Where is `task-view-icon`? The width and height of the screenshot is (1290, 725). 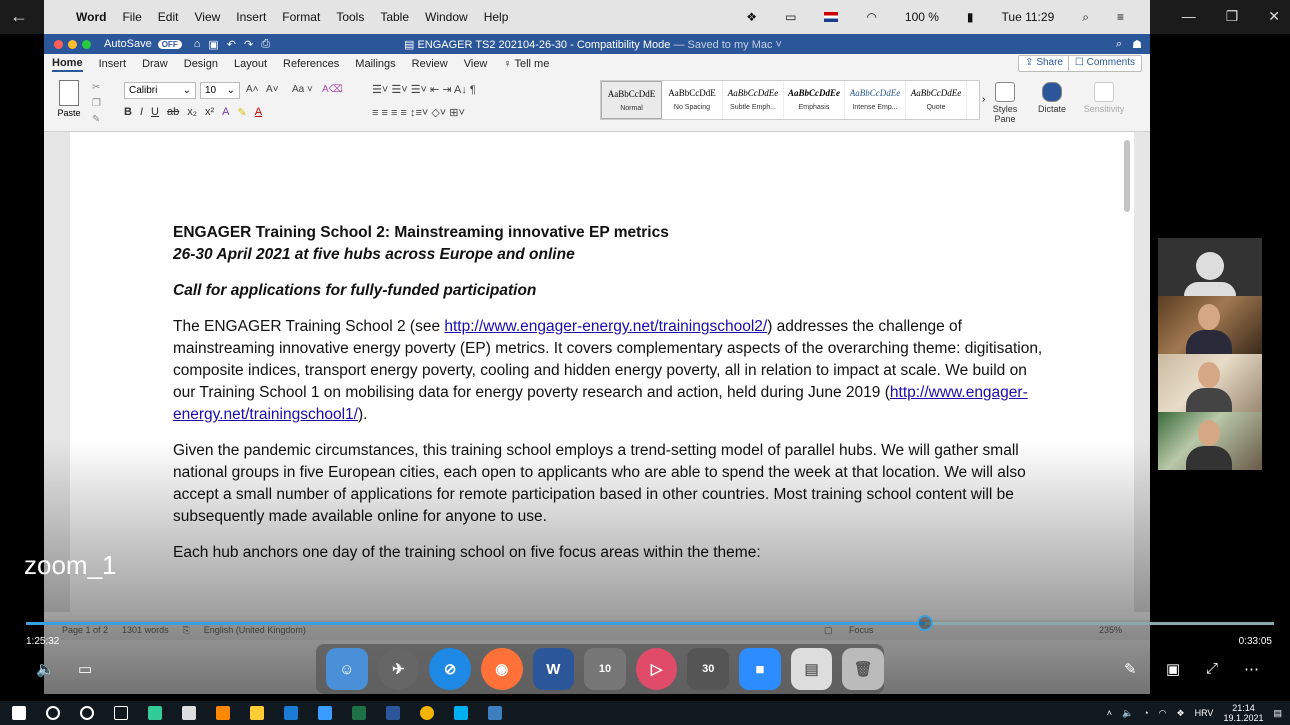 task-view-icon is located at coordinates (121, 713).